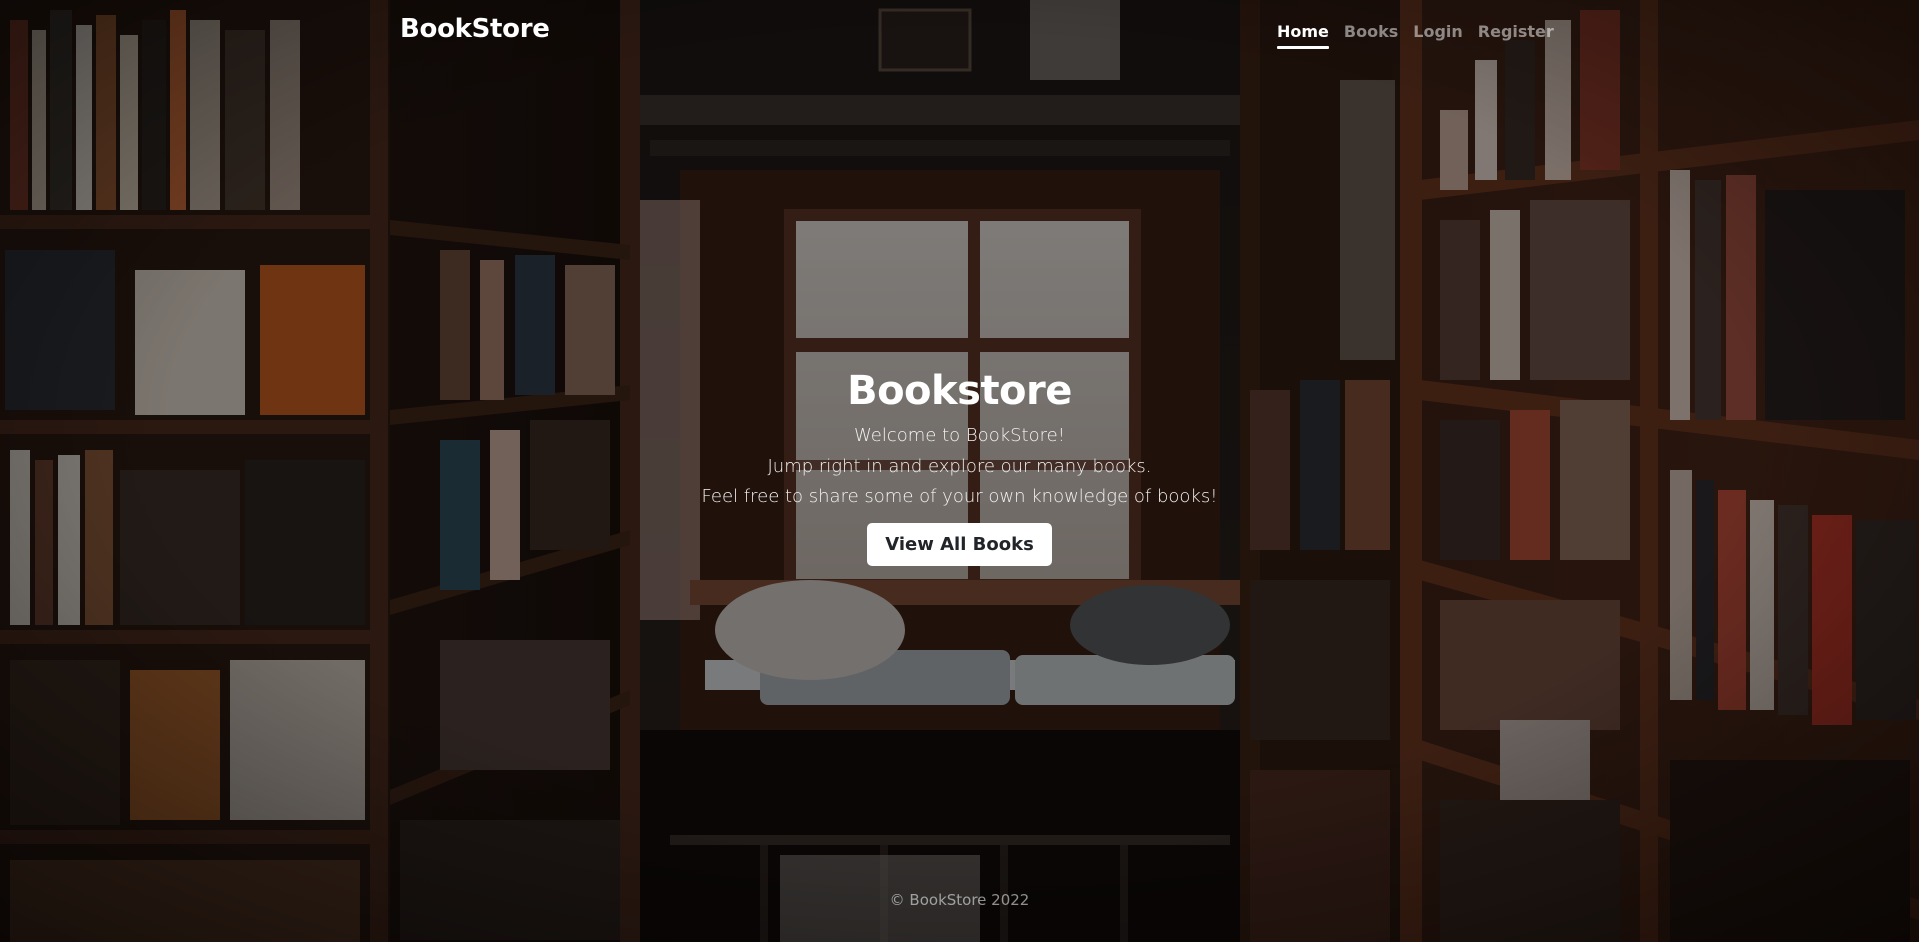 Image resolution: width=1919 pixels, height=942 pixels. I want to click on view-all-books-button: View All Books, so click(959, 544).